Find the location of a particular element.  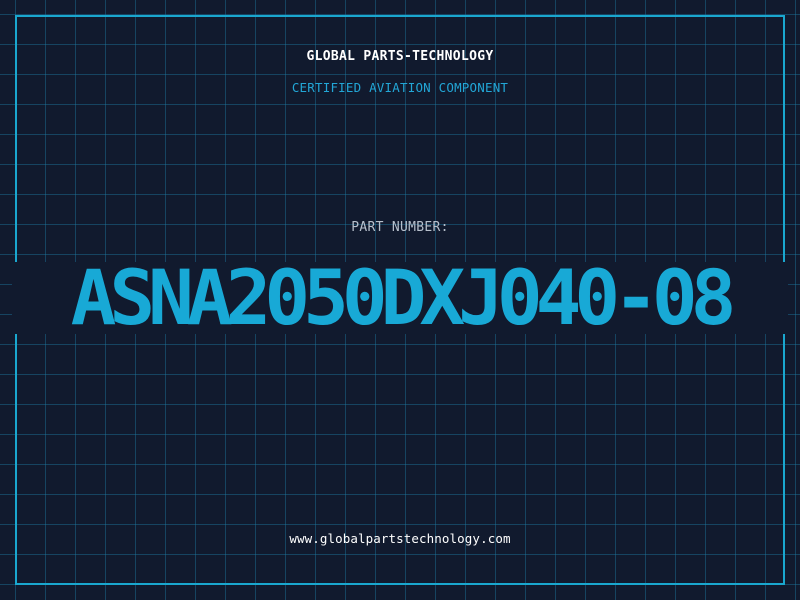

part-number-label: PART NUMBER: is located at coordinates (400, 227).